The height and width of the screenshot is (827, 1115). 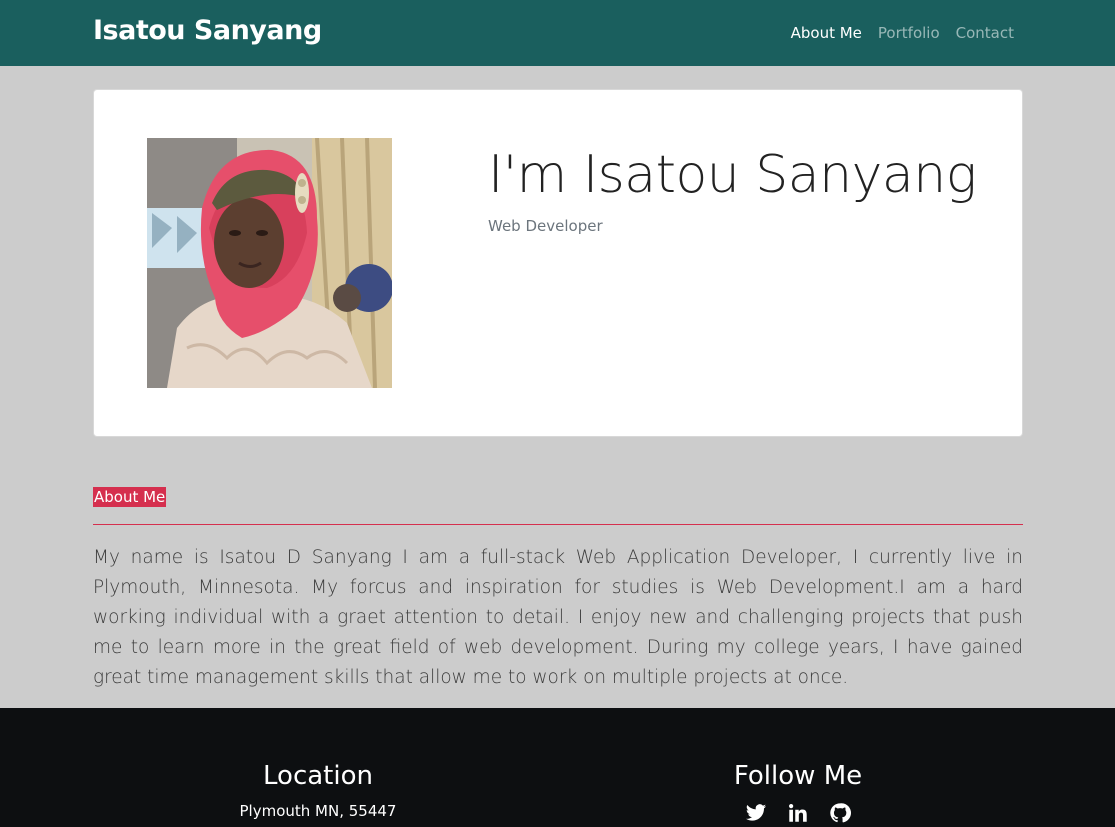 I want to click on nav-link-portfolio: Portfolio, so click(x=909, y=33).